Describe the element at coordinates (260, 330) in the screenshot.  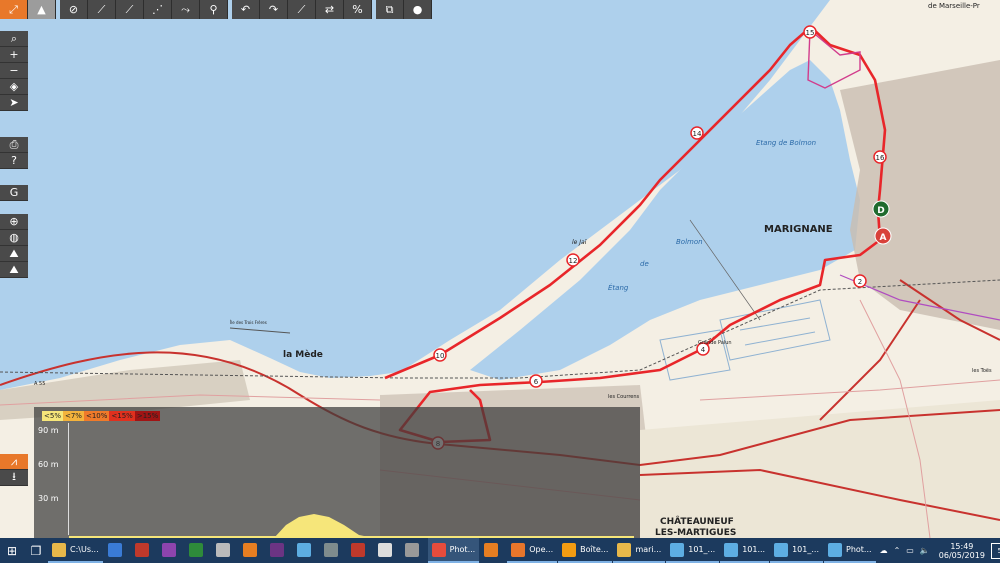
I see `pier` at that location.